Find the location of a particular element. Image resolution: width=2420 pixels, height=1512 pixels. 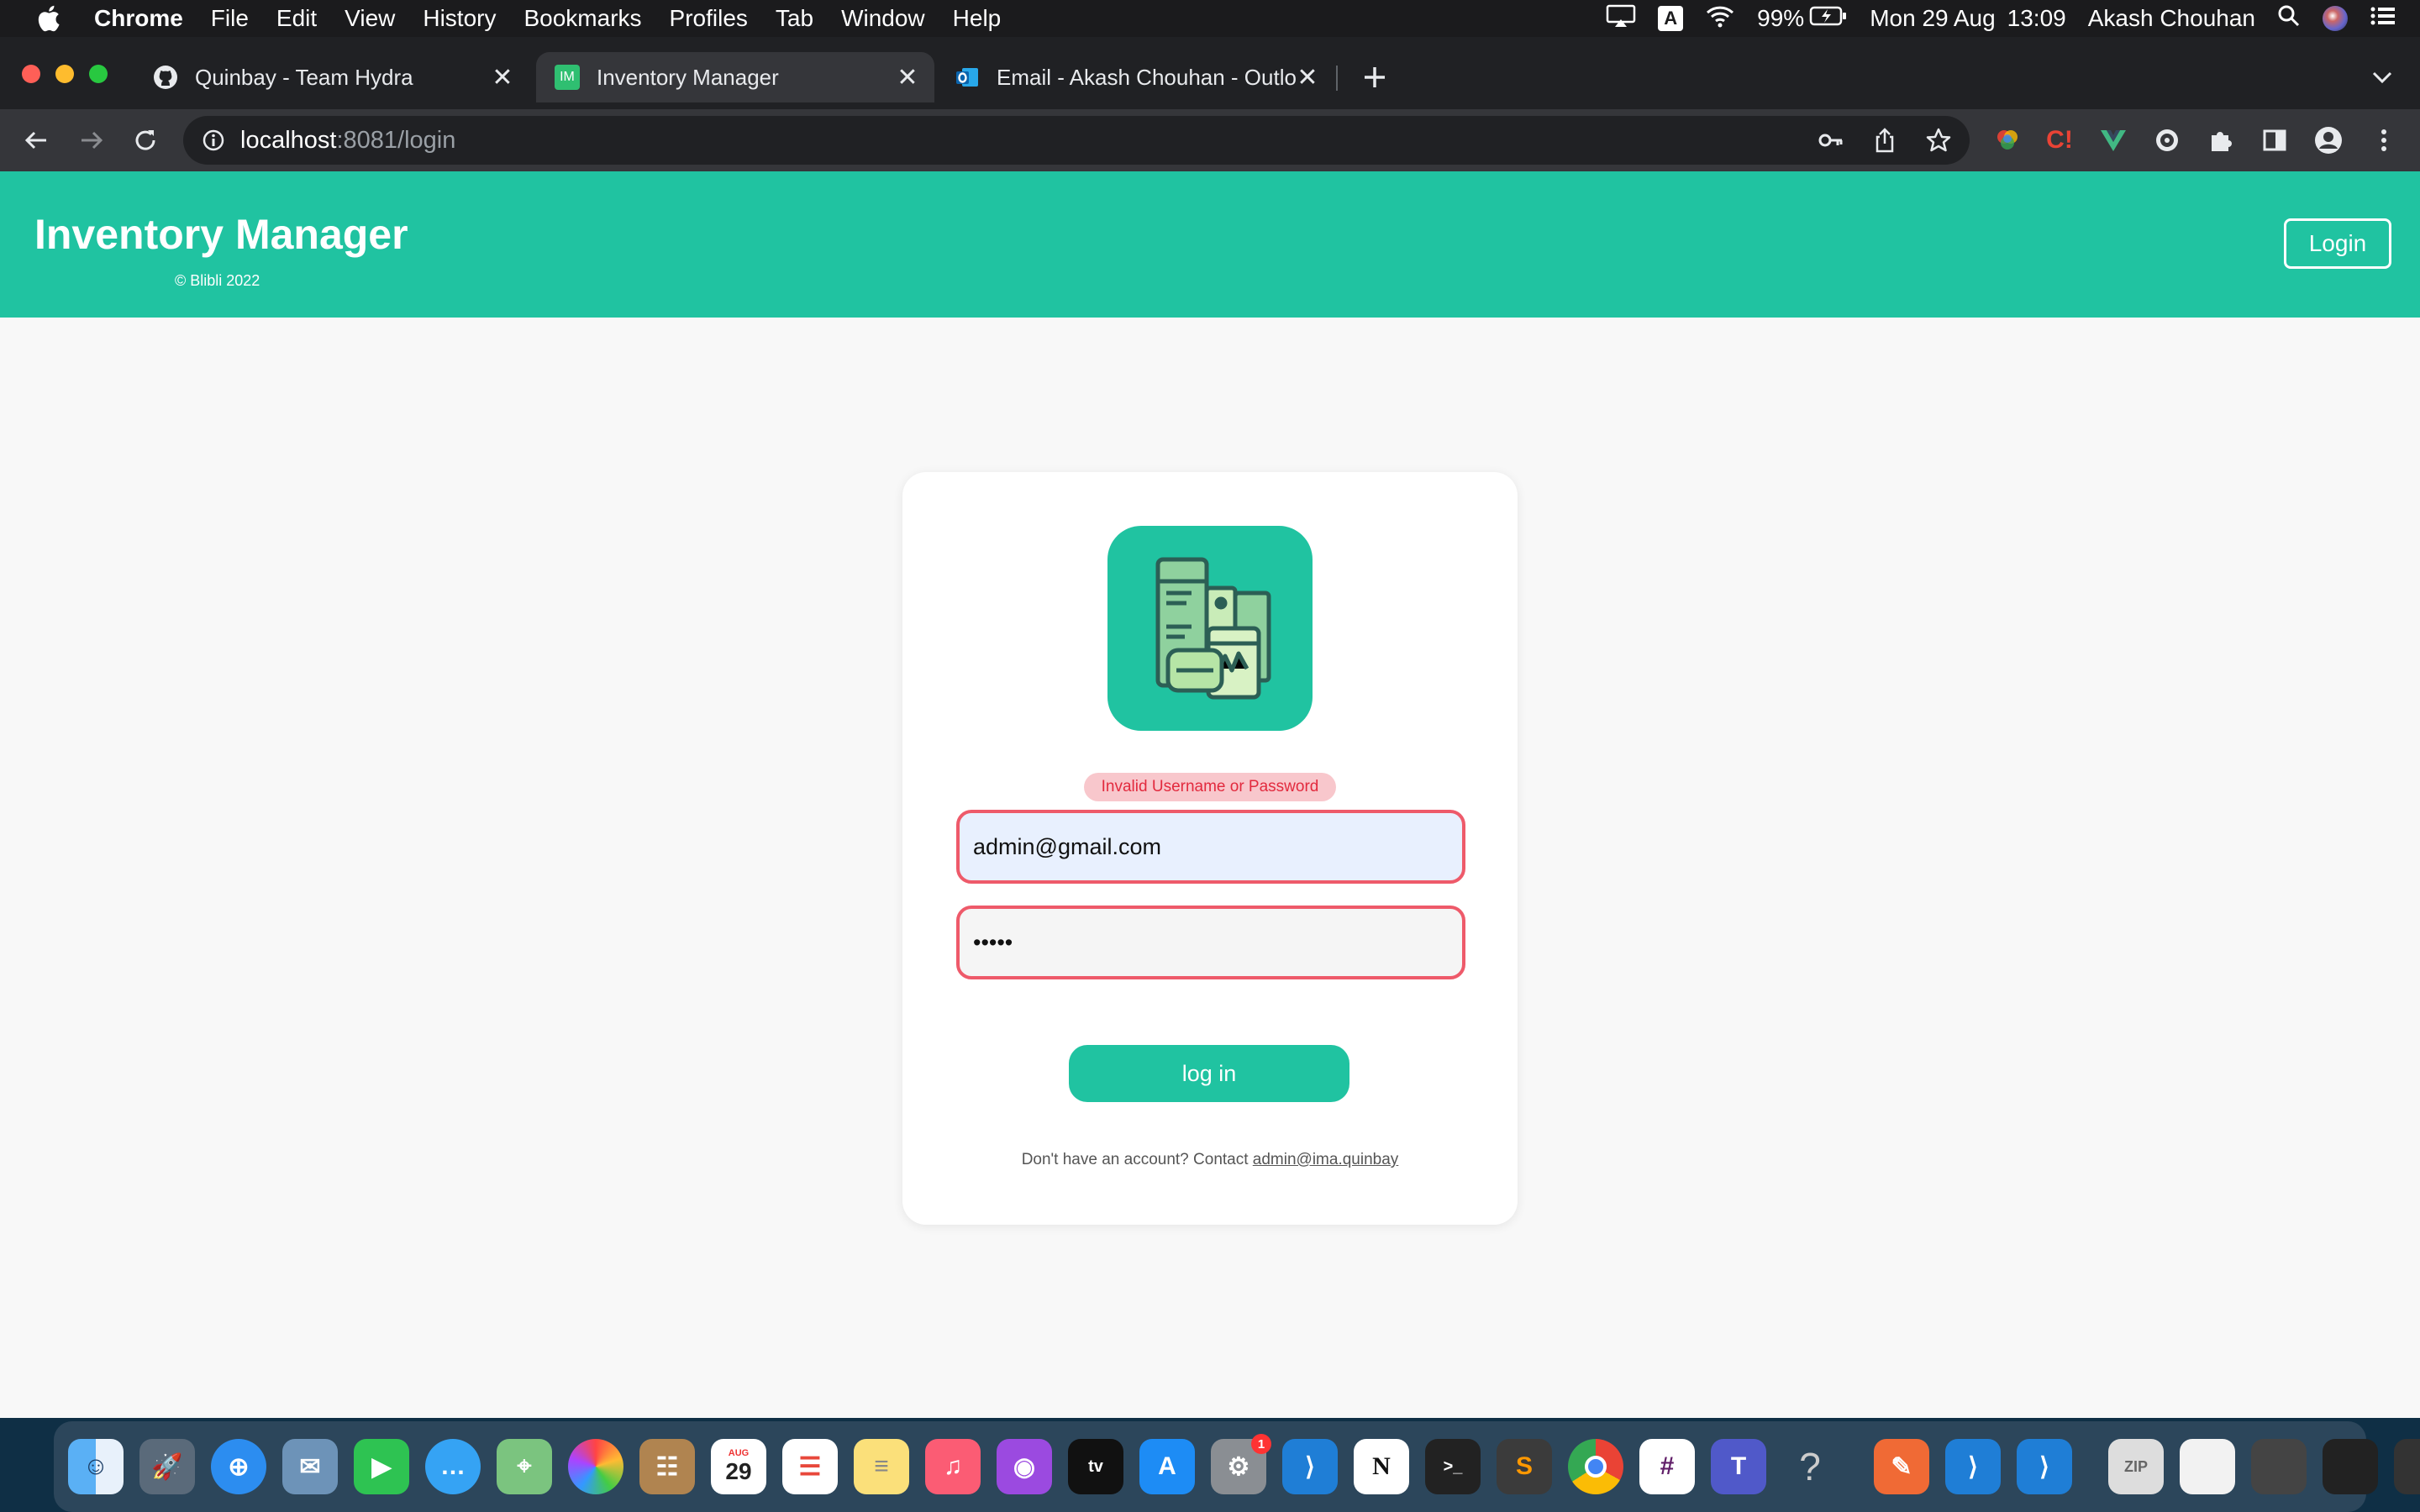

slack-icon: # is located at coordinates (1667, 1466).